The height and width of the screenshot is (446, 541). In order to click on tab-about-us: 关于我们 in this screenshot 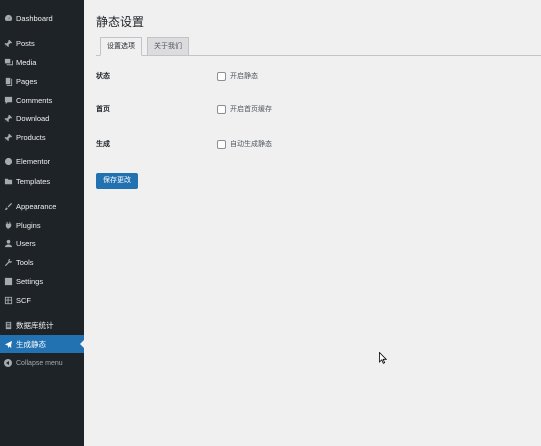, I will do `click(168, 46)`.